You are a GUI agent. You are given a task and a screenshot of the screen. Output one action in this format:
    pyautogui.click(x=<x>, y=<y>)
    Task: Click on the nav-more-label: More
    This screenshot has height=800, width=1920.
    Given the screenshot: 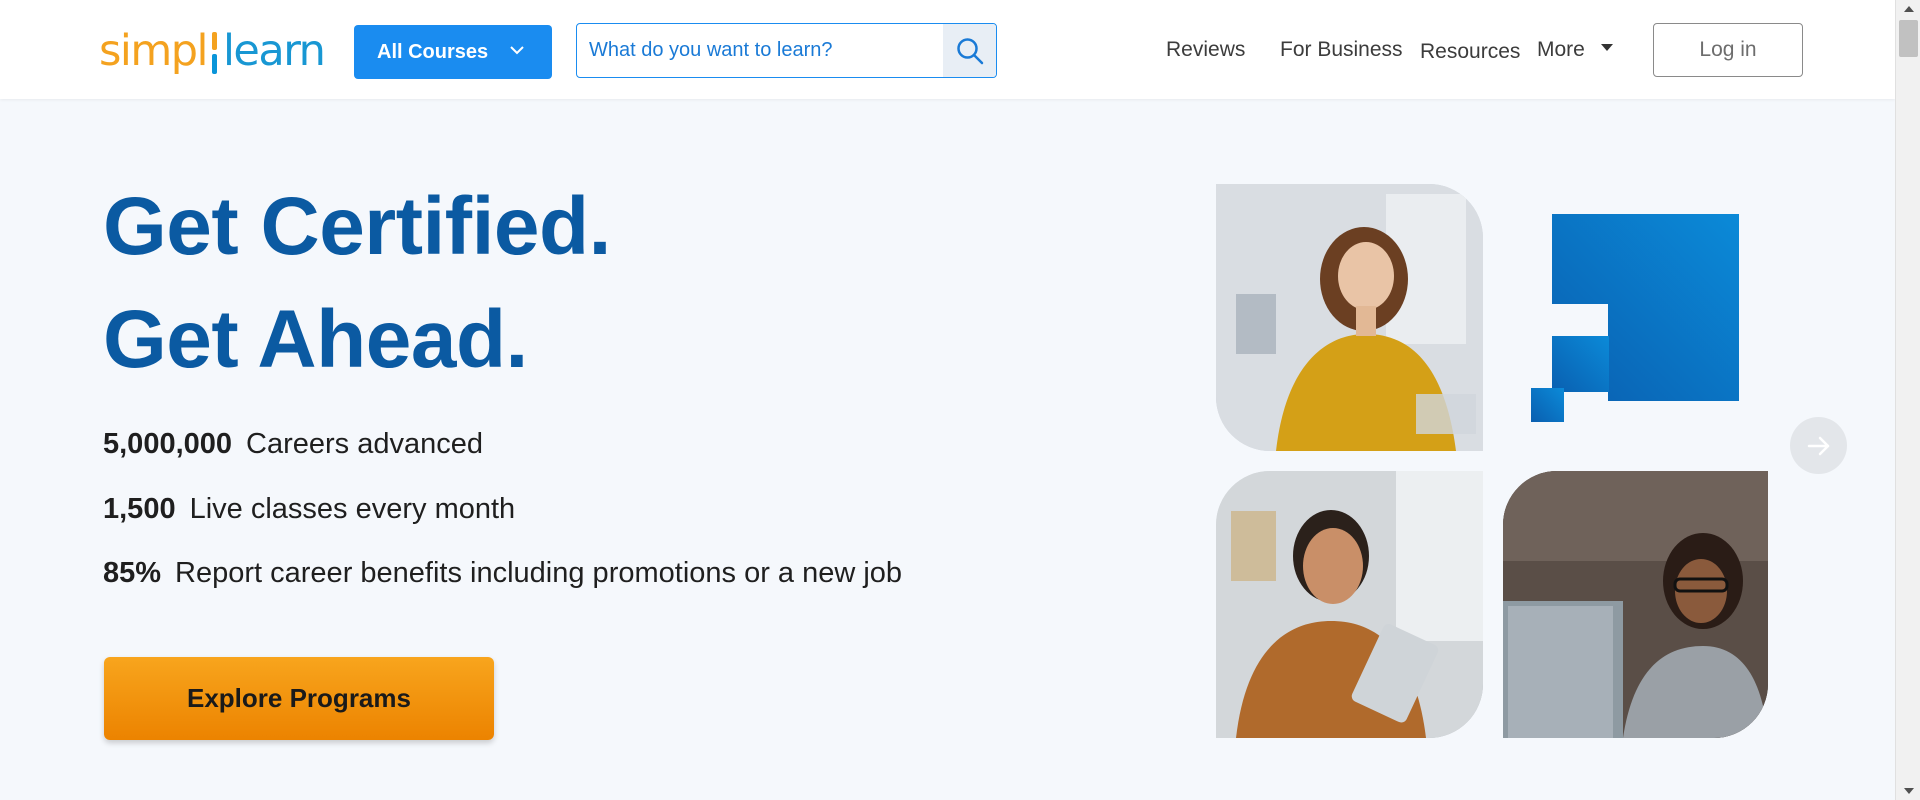 What is the action you would take?
    pyautogui.click(x=1561, y=49)
    